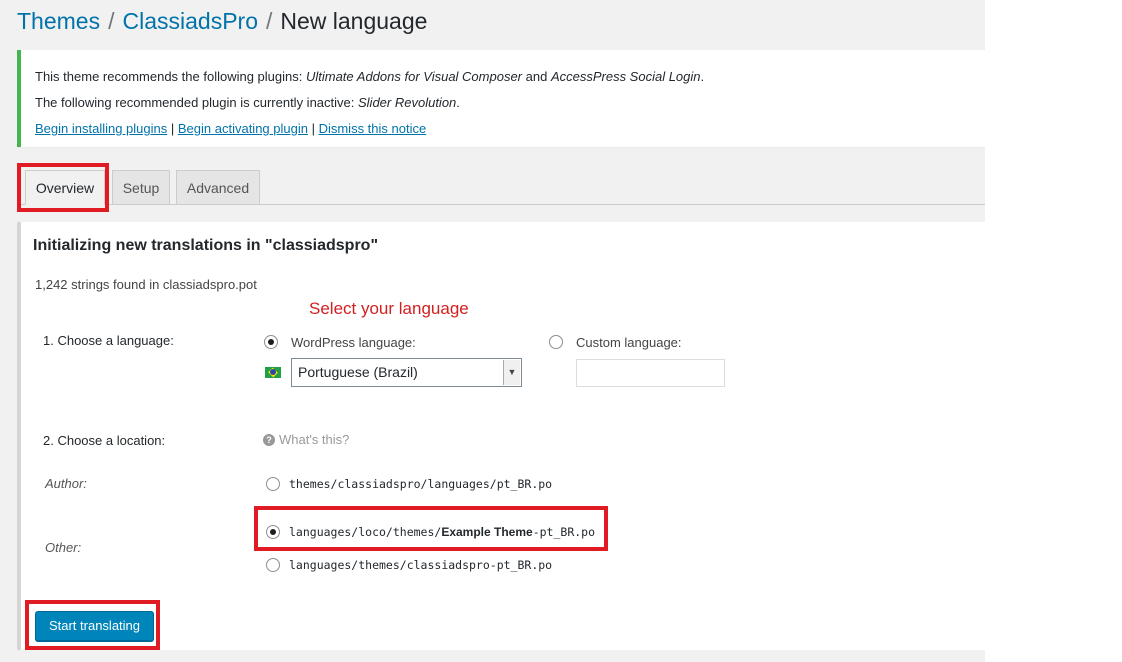 The height and width of the screenshot is (662, 1122). What do you see at coordinates (108, 340) in the screenshot?
I see `choose-language-label: 1. Choose a language:` at bounding box center [108, 340].